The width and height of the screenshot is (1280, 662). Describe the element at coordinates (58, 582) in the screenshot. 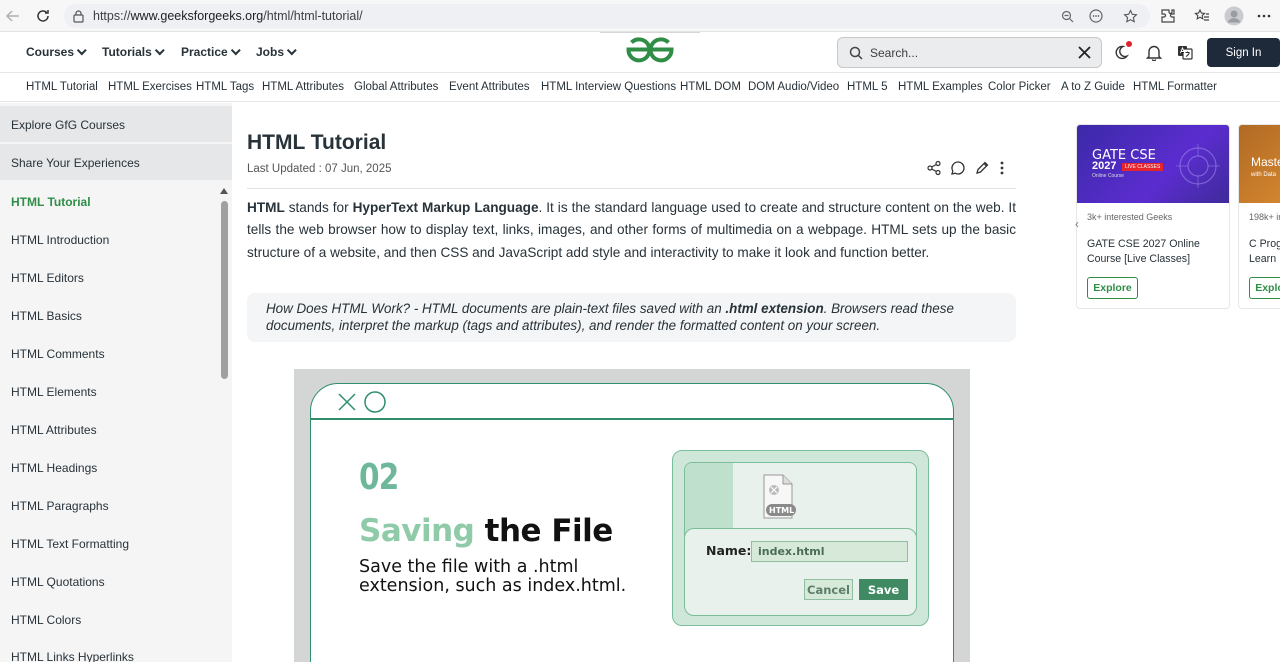

I see `sidebar-item-html-quotations: HTML Quotations` at that location.